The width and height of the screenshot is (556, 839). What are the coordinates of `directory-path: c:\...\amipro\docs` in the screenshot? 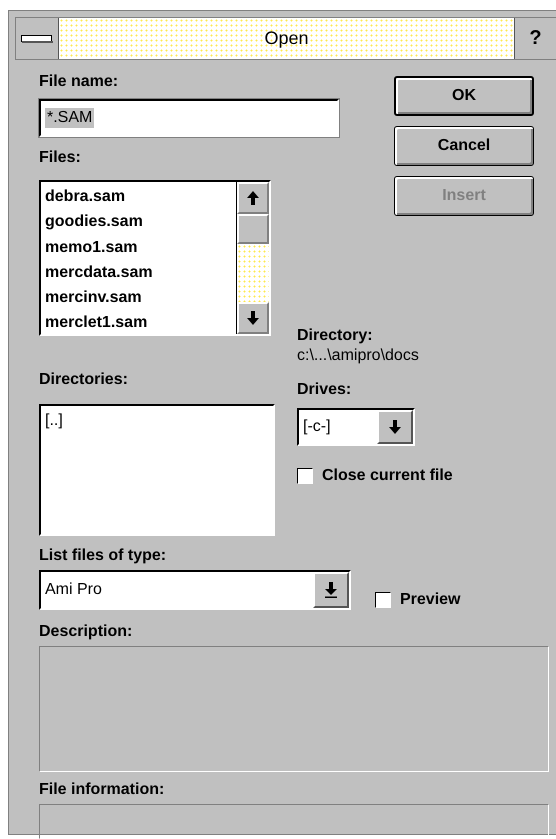 It's located at (358, 356).